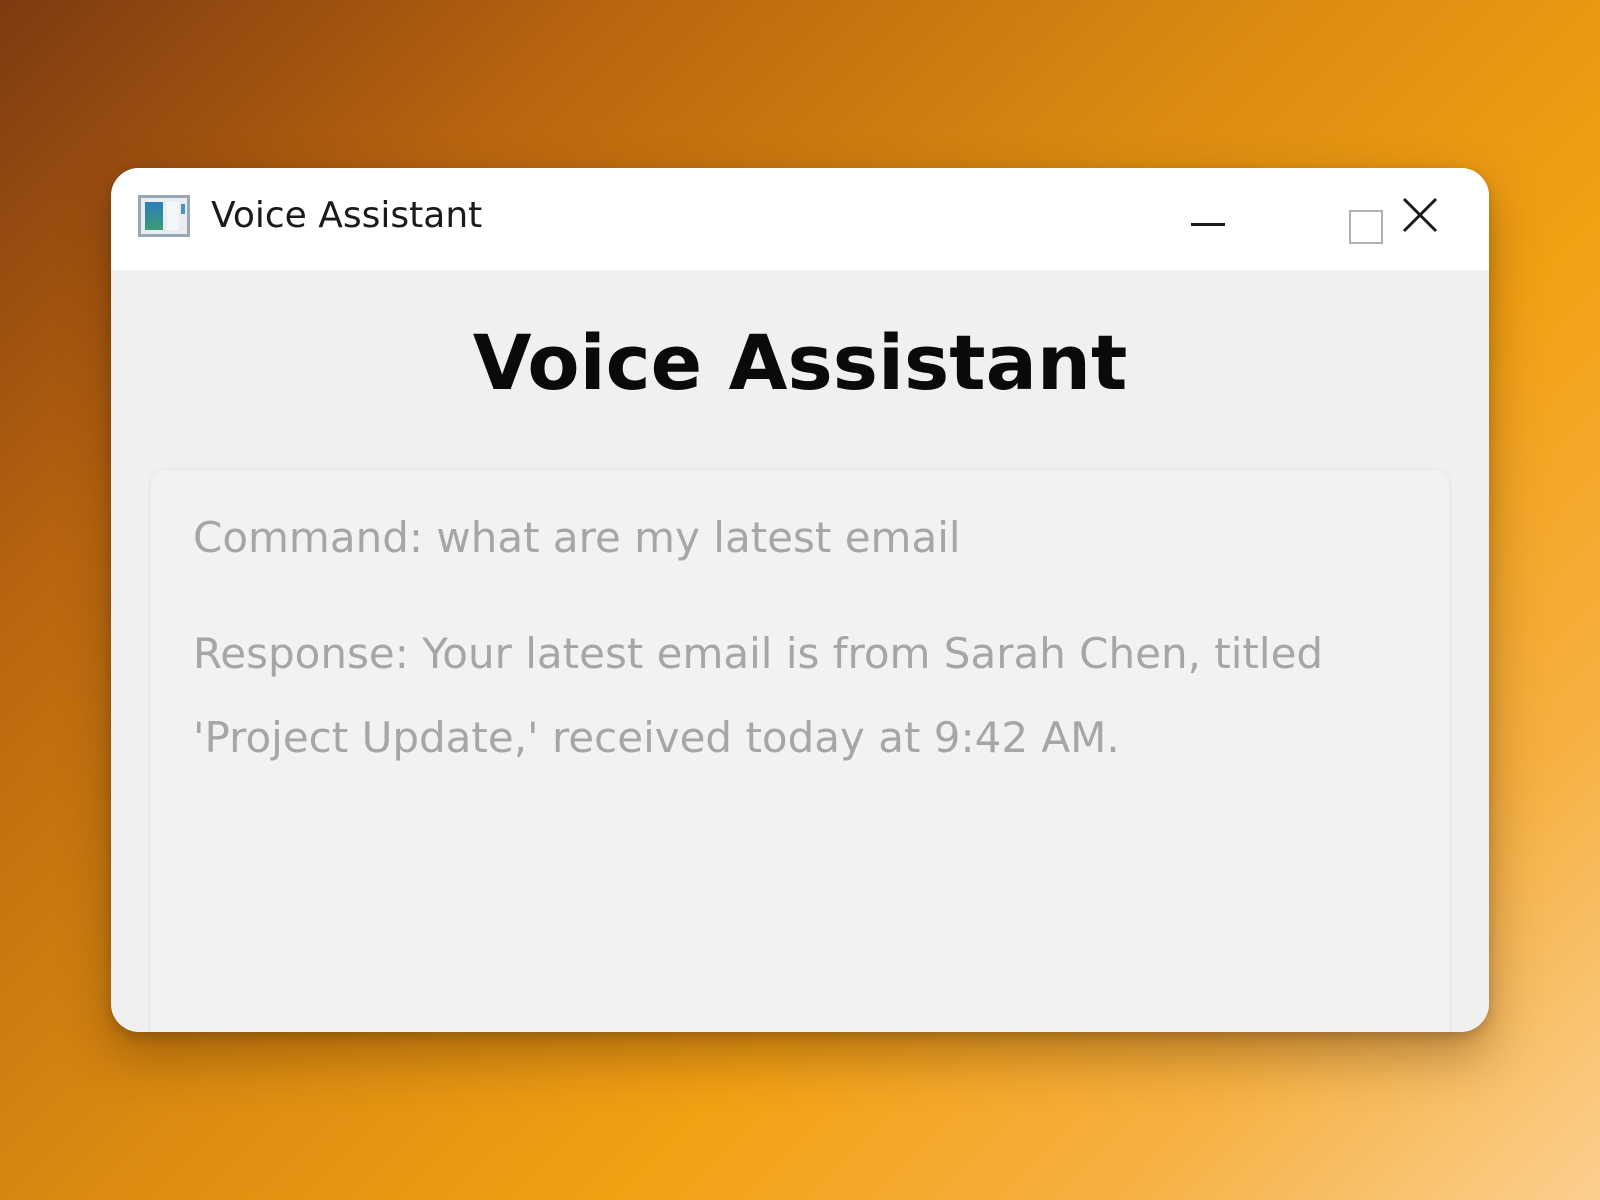  I want to click on close-button, so click(1419, 215).